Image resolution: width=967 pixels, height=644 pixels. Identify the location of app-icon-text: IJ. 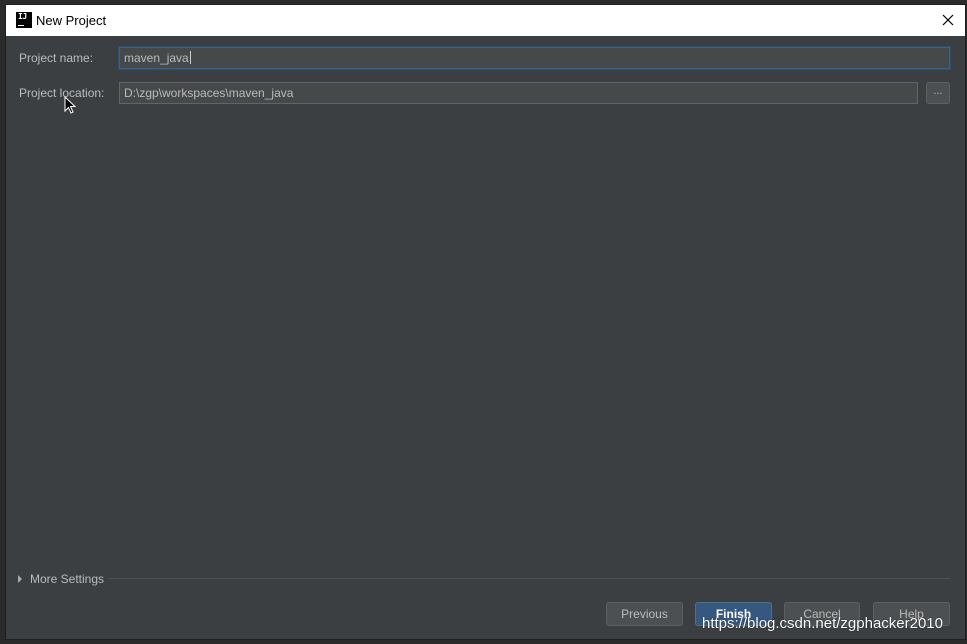
(22, 16).